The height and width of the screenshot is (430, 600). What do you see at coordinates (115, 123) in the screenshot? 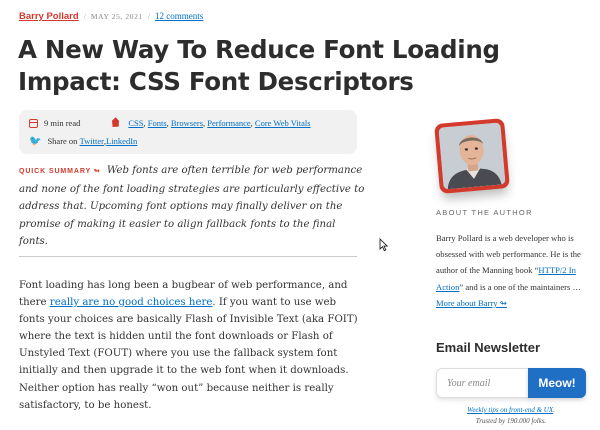
I see `tag-icon` at bounding box center [115, 123].